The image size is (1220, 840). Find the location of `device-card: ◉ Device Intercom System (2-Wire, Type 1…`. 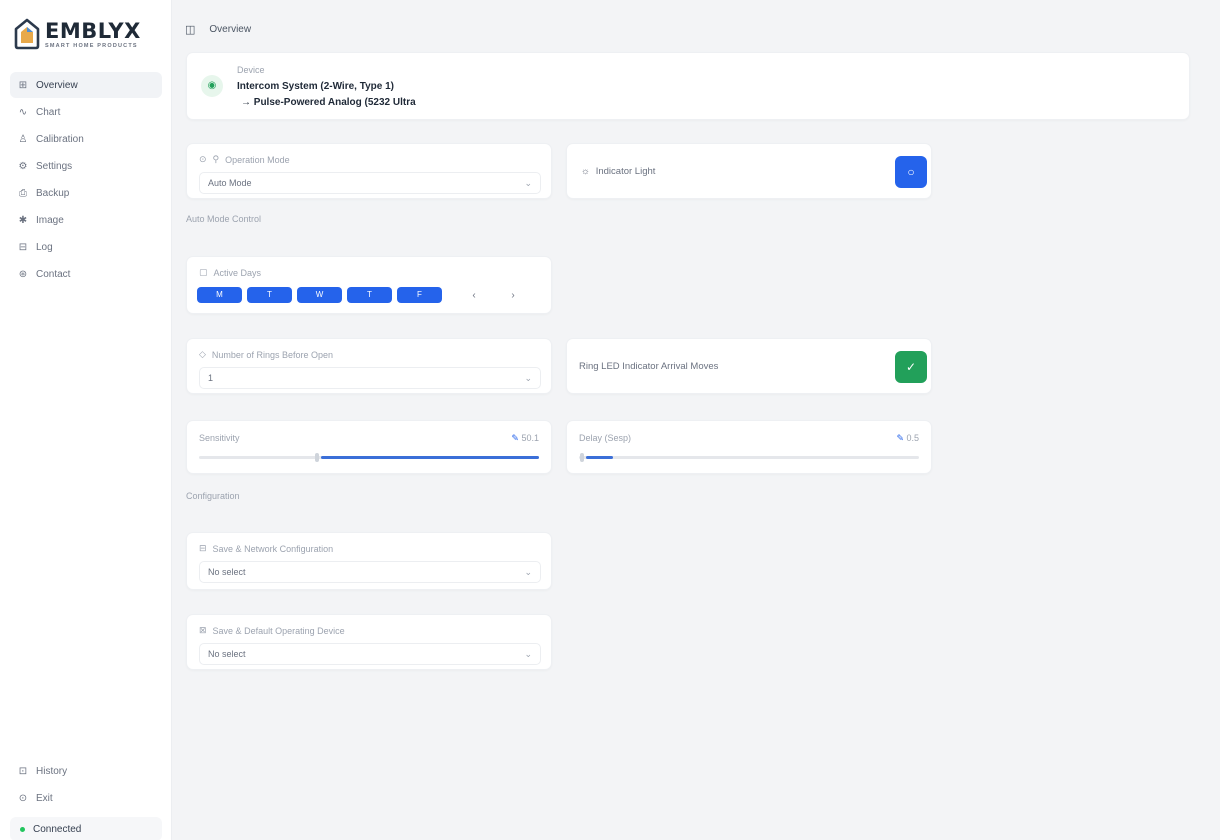

device-card: ◉ Device Intercom System (2-Wire, Type 1… is located at coordinates (688, 86).